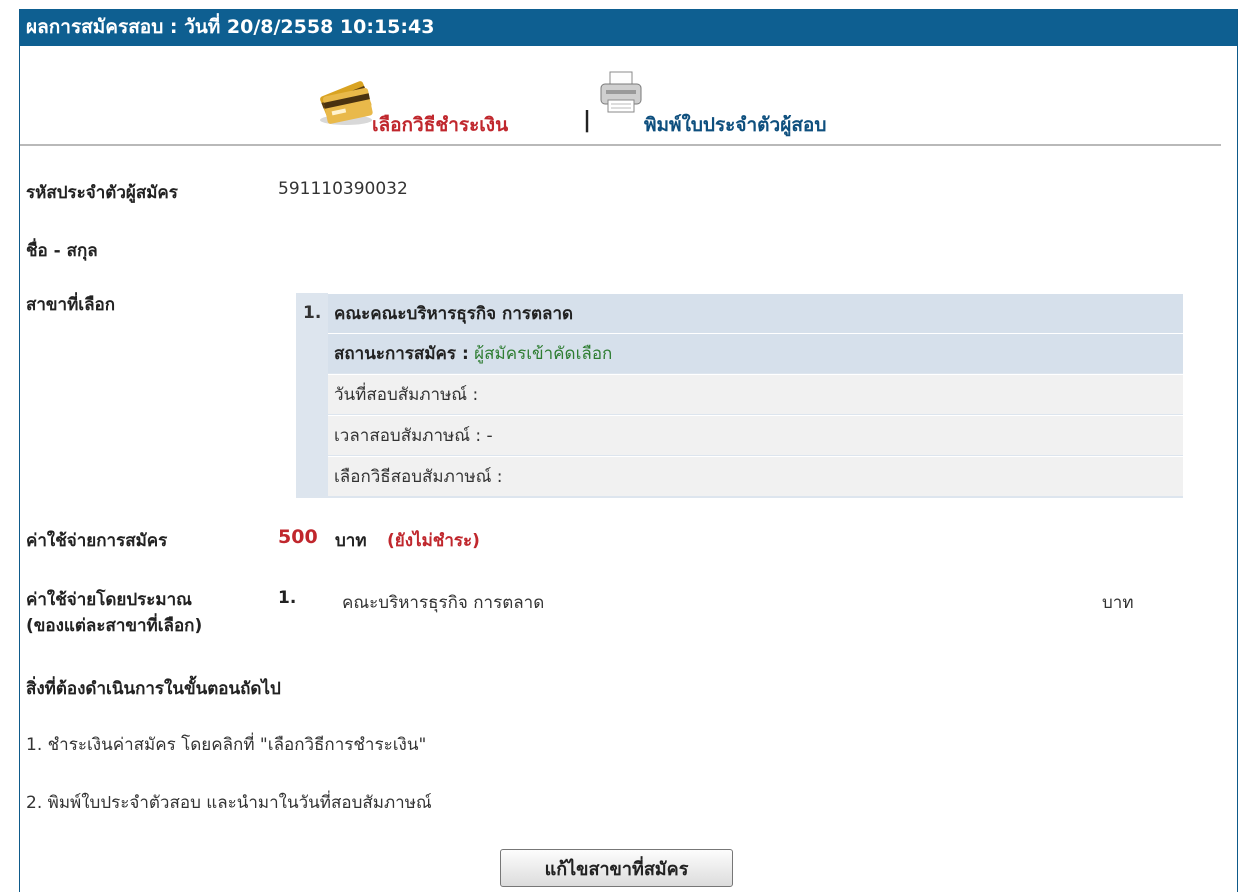  I want to click on edit-major-button: แก้ไขสาขาที่สมัคร, so click(616, 868).